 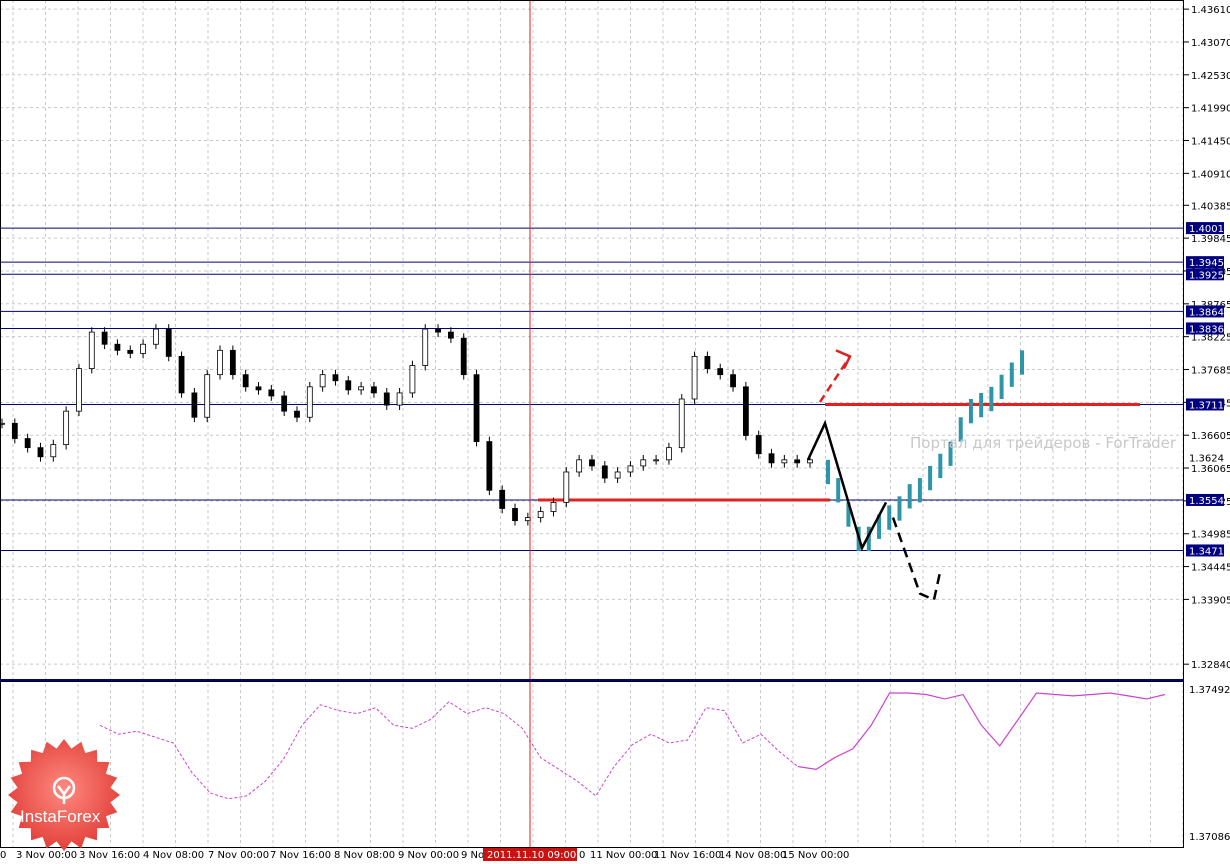 What do you see at coordinates (1209, 690) in the screenshot?
I see `osc-tick-label: 1.37492` at bounding box center [1209, 690].